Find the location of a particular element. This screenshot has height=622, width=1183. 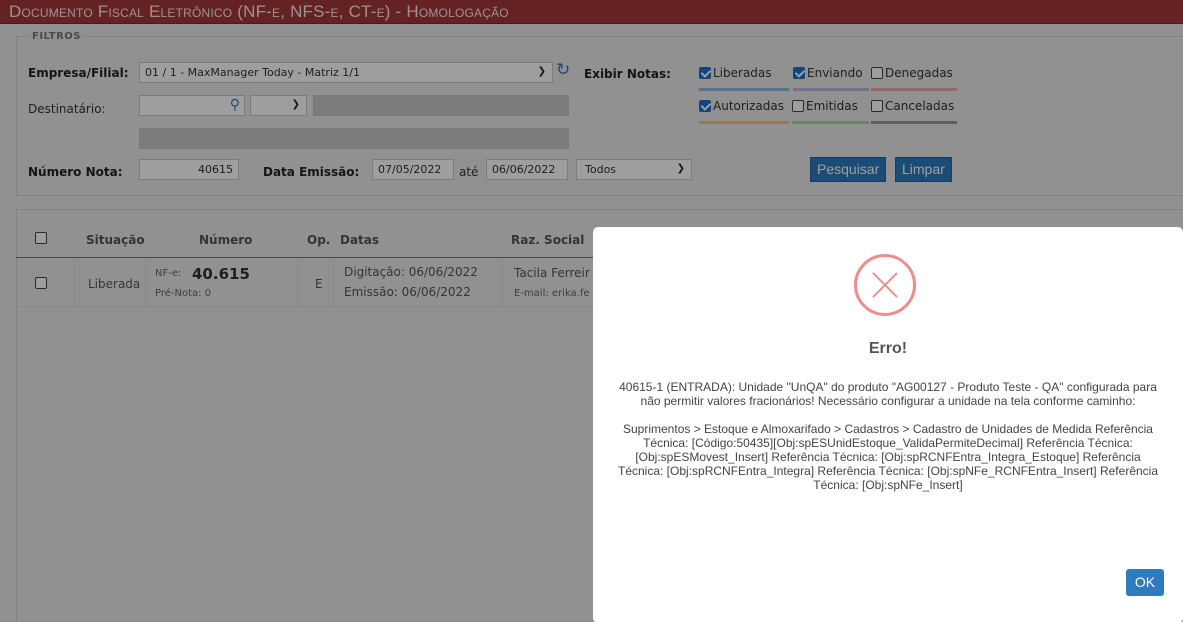

error-x-icon is located at coordinates (885, 285).